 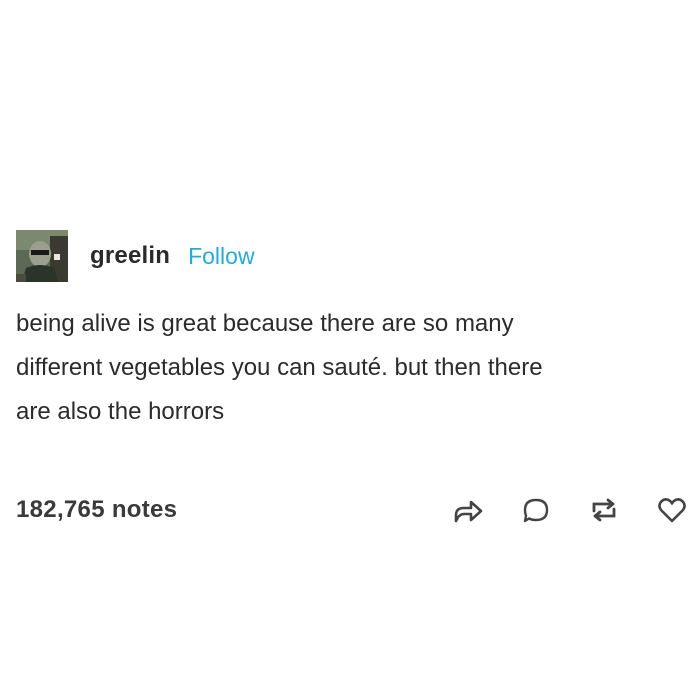 I want to click on post-actions, so click(x=552, y=510).